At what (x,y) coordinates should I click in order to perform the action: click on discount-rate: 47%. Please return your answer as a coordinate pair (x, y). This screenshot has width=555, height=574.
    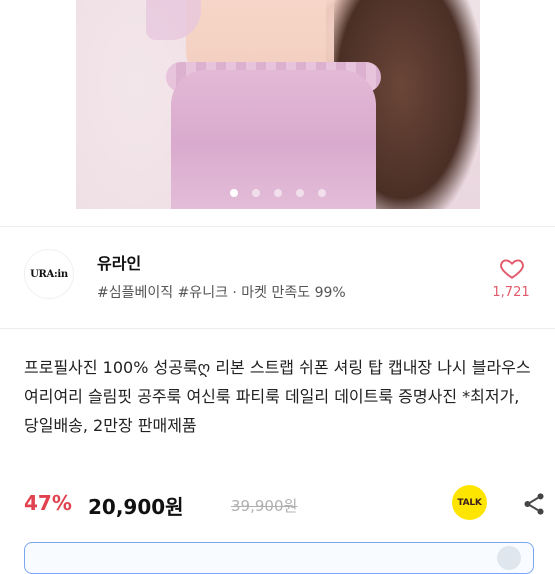
    Looking at the image, I should click on (48, 503).